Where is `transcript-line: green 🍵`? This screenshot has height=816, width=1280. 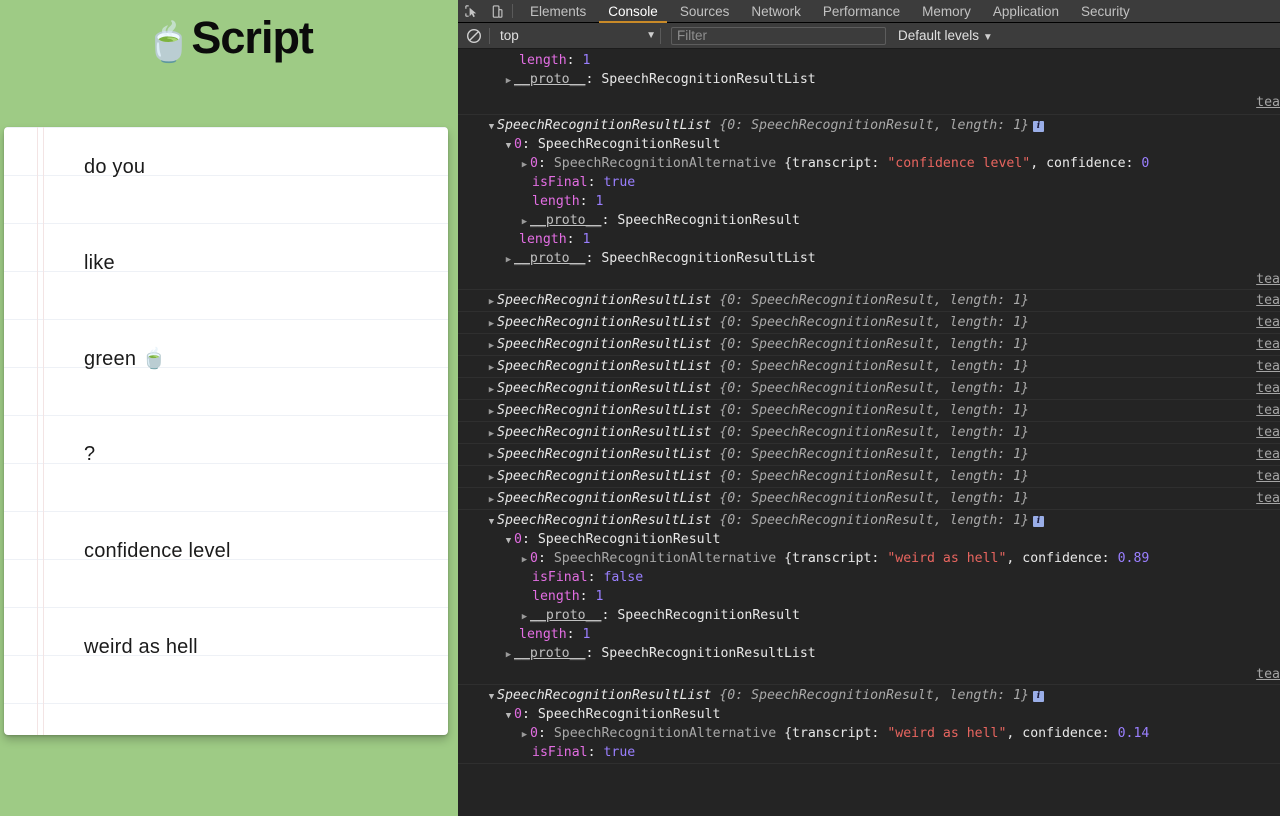 transcript-line: green 🍵 is located at coordinates (126, 359).